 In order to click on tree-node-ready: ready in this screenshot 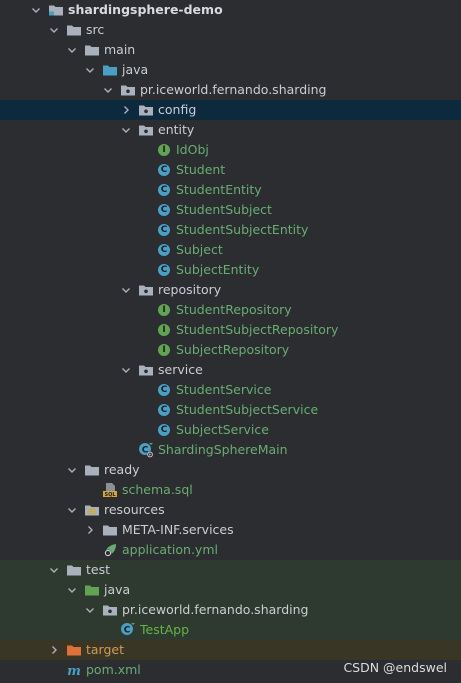, I will do `click(230, 470)`.